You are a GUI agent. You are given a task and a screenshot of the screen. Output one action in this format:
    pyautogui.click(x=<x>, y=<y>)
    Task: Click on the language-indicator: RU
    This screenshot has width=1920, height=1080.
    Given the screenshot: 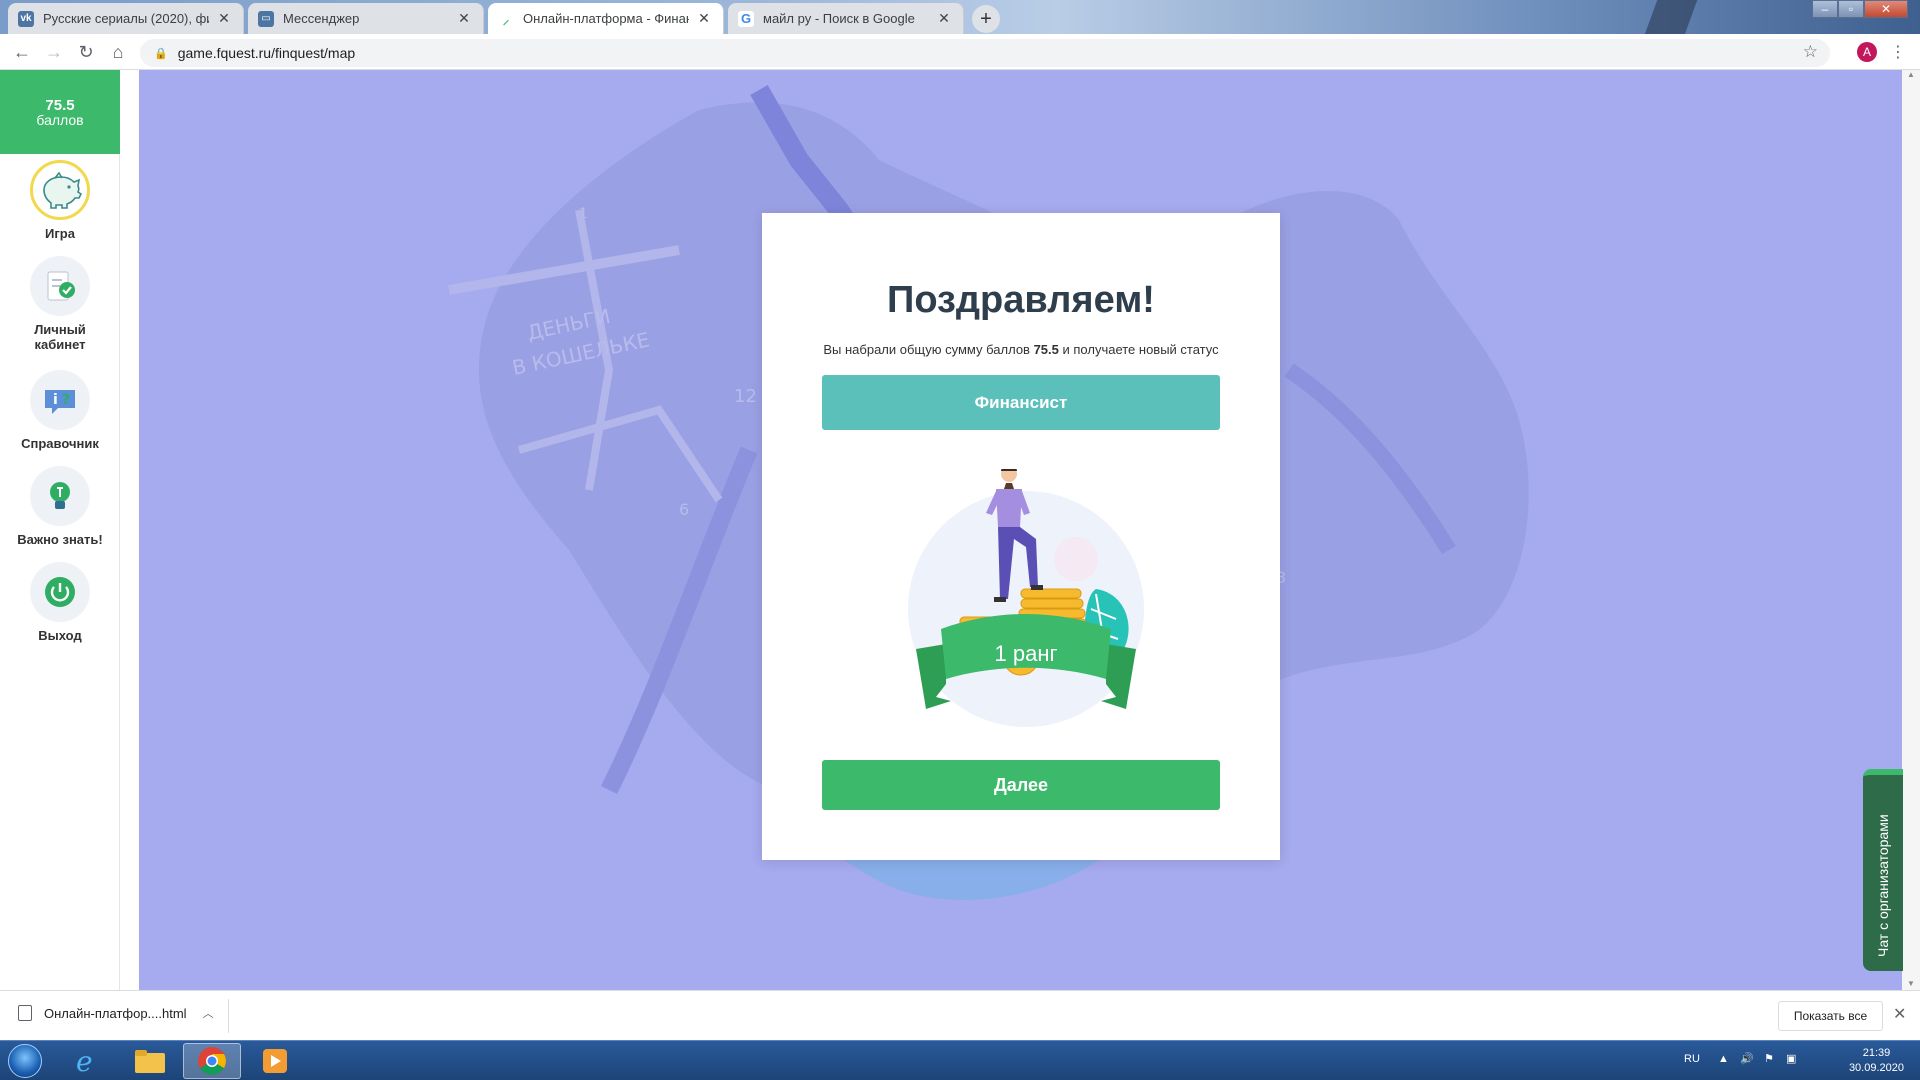 What is the action you would take?
    pyautogui.click(x=1692, y=1059)
    